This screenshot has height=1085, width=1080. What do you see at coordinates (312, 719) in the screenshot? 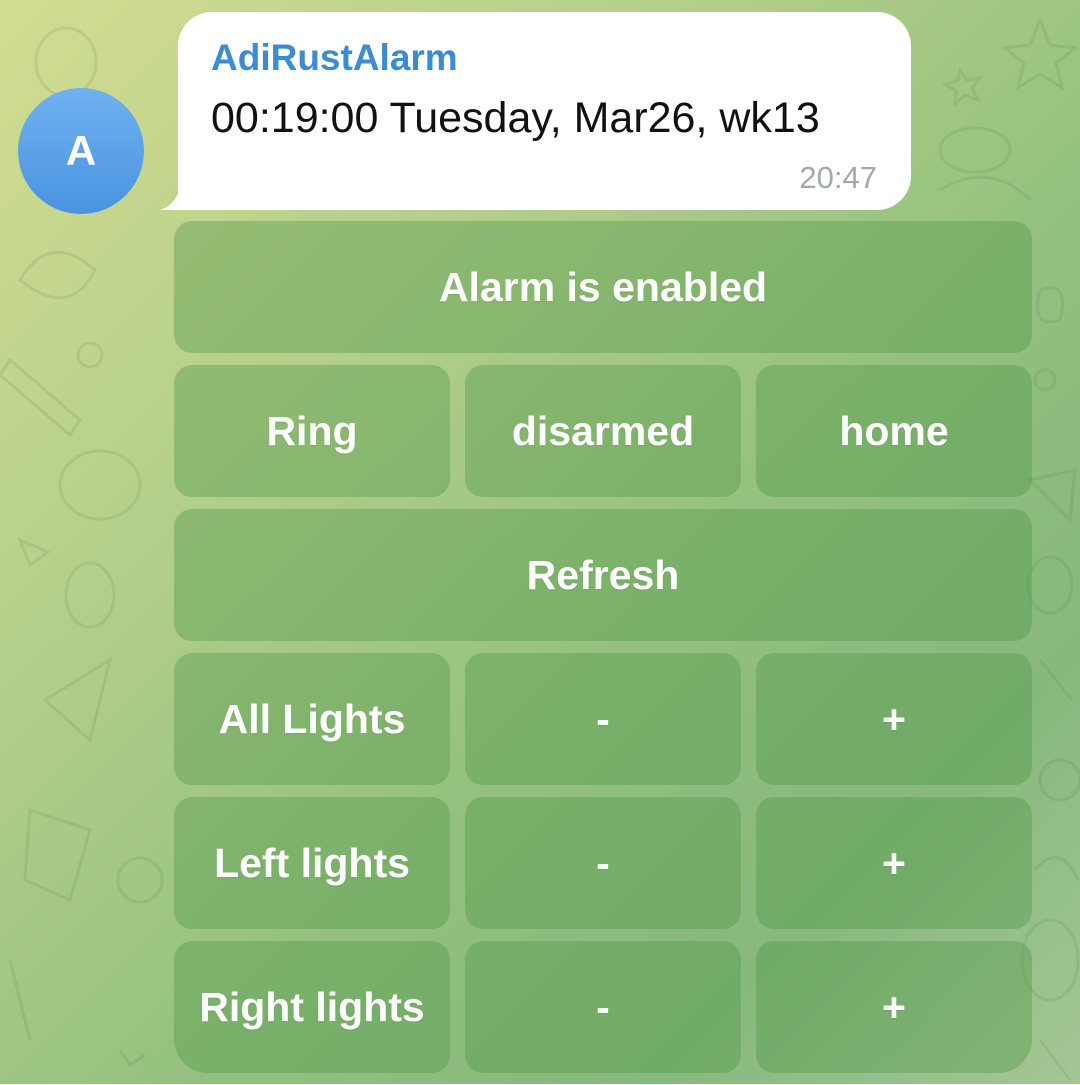
I see `all-lights-button: All Lights` at bounding box center [312, 719].